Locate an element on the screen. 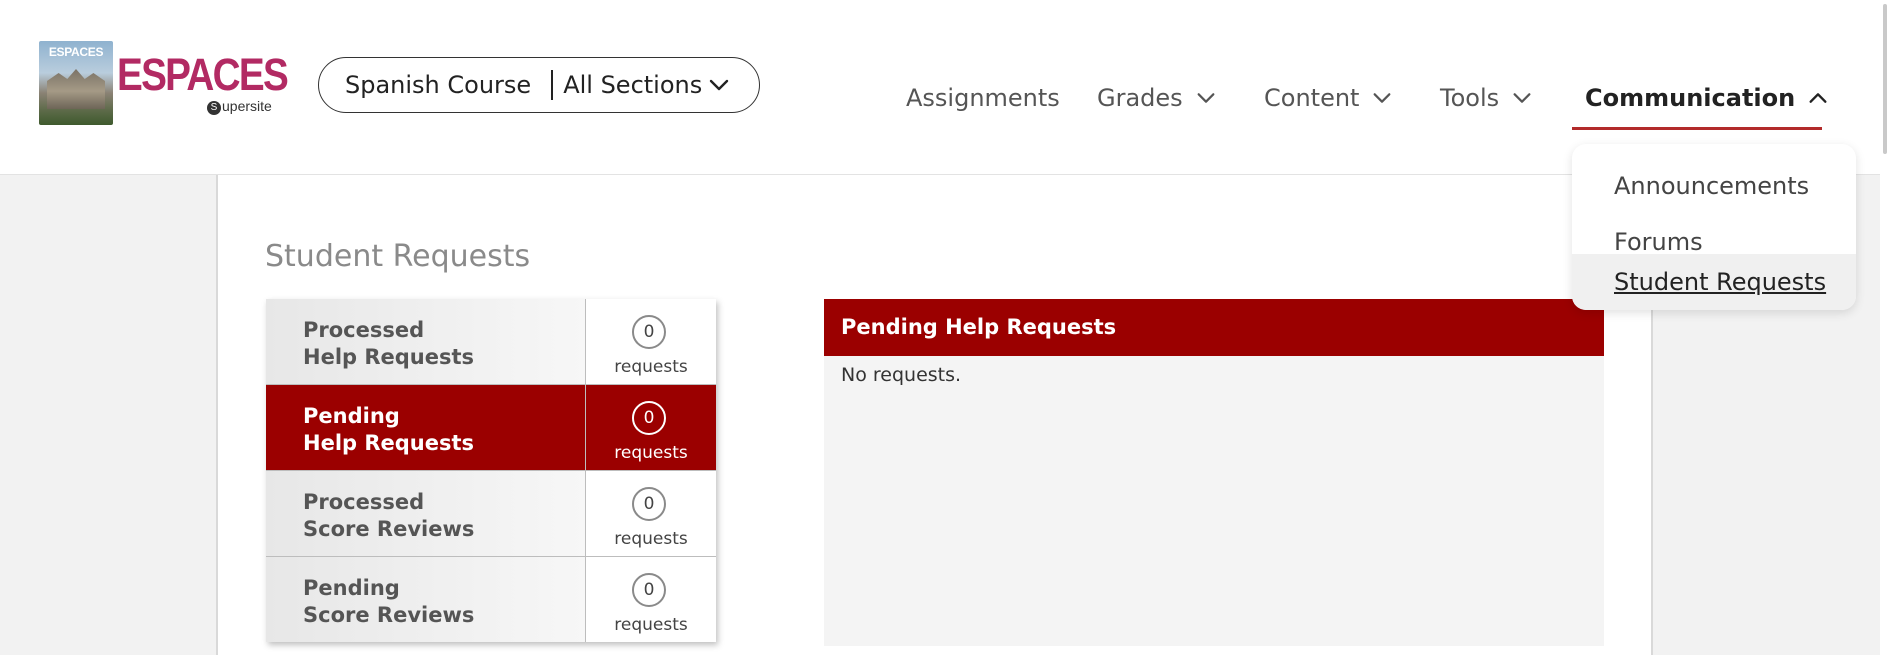 This screenshot has height=655, width=1892. pending-help-requests-item: Pending Help Requests 0 requests is located at coordinates (491, 428).